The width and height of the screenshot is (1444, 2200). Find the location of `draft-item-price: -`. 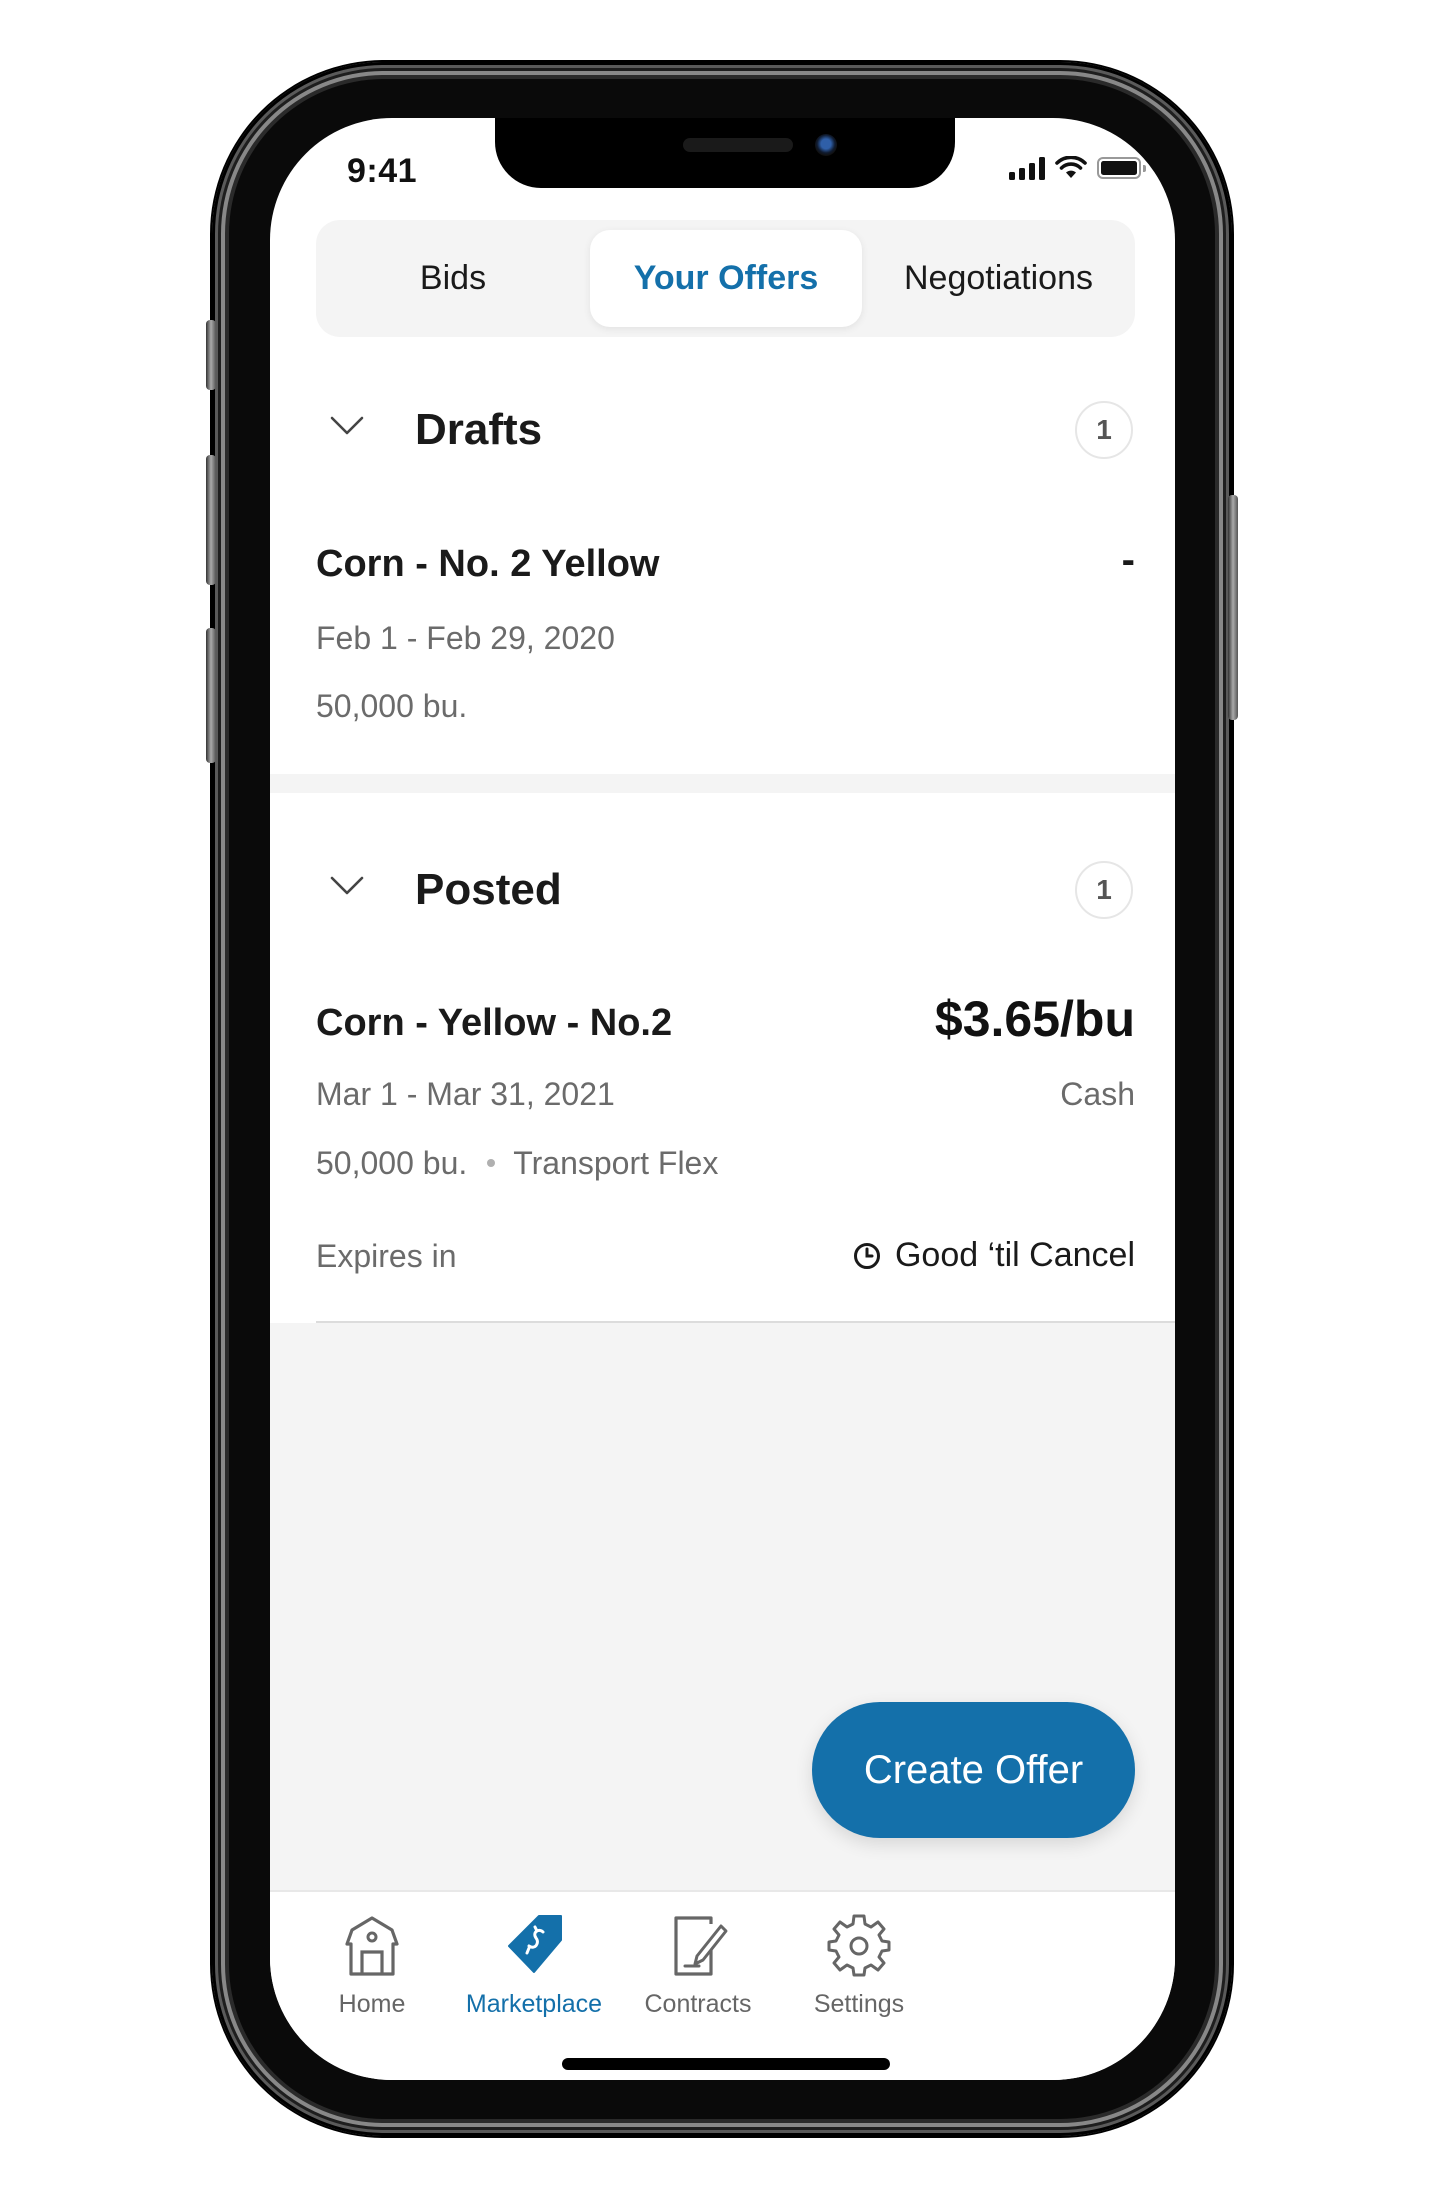

draft-item-price: - is located at coordinates (1128, 560).